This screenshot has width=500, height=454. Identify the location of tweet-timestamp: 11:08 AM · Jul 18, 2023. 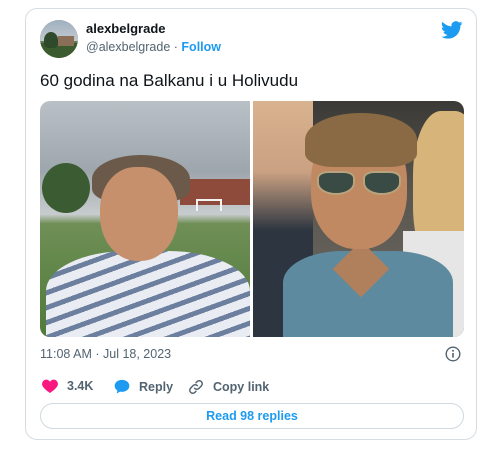
(105, 354).